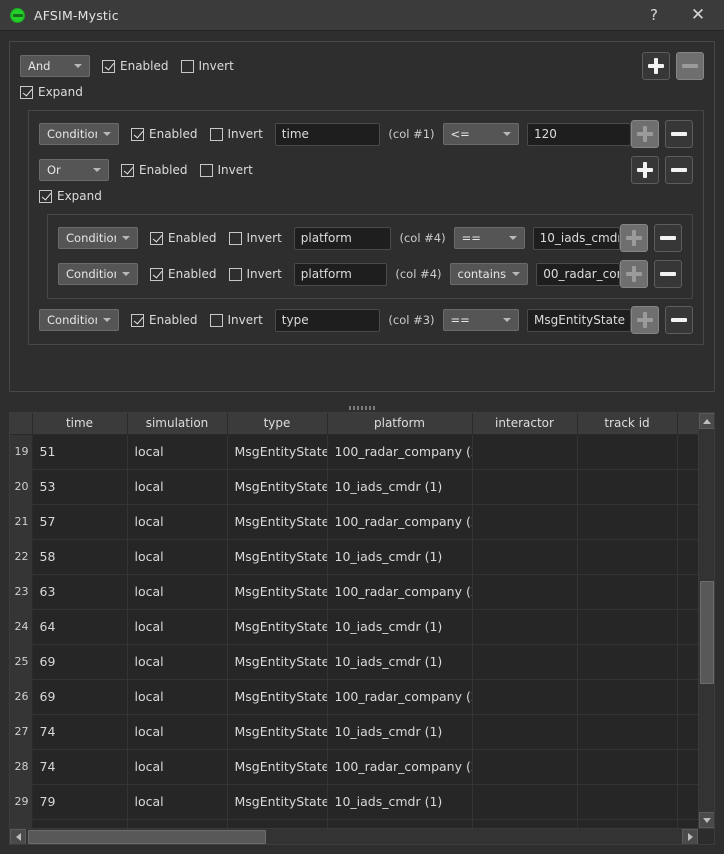 The width and height of the screenshot is (724, 854). I want to click on field-input-time: time, so click(327, 134).